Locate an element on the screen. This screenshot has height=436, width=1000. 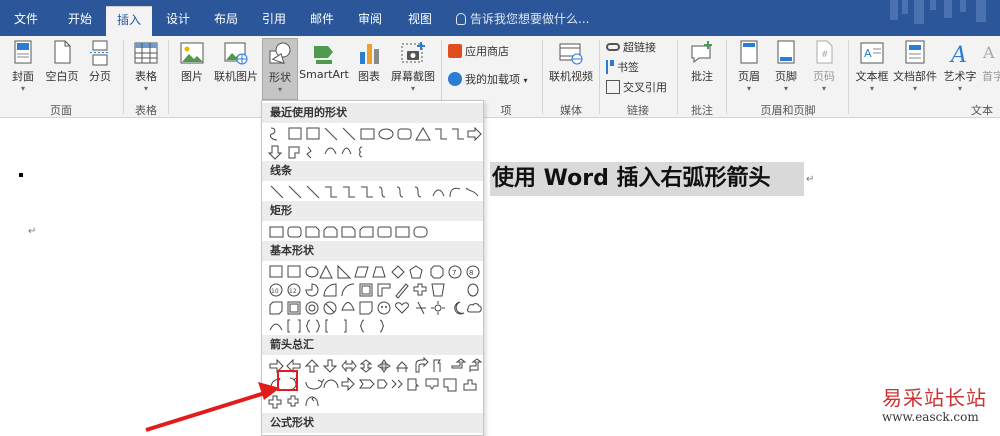
tab-home: 开始 is located at coordinates (80, 21).